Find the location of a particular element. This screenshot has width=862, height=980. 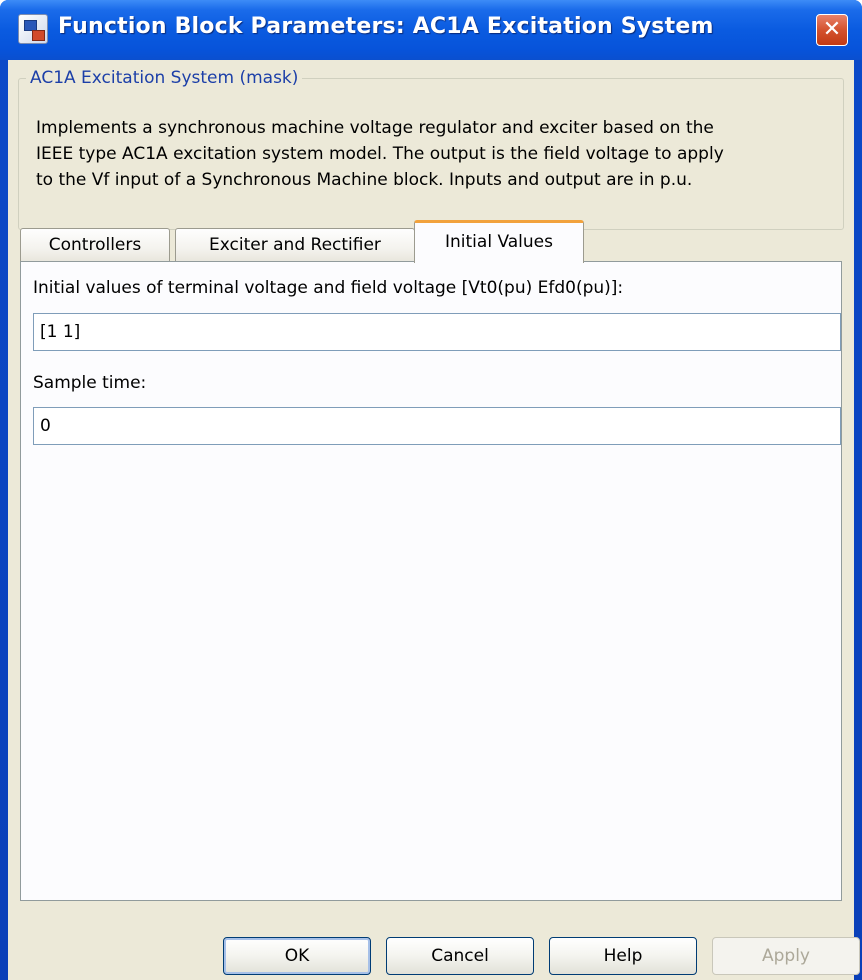

tab-initial-values: Initial Values is located at coordinates (499, 241).